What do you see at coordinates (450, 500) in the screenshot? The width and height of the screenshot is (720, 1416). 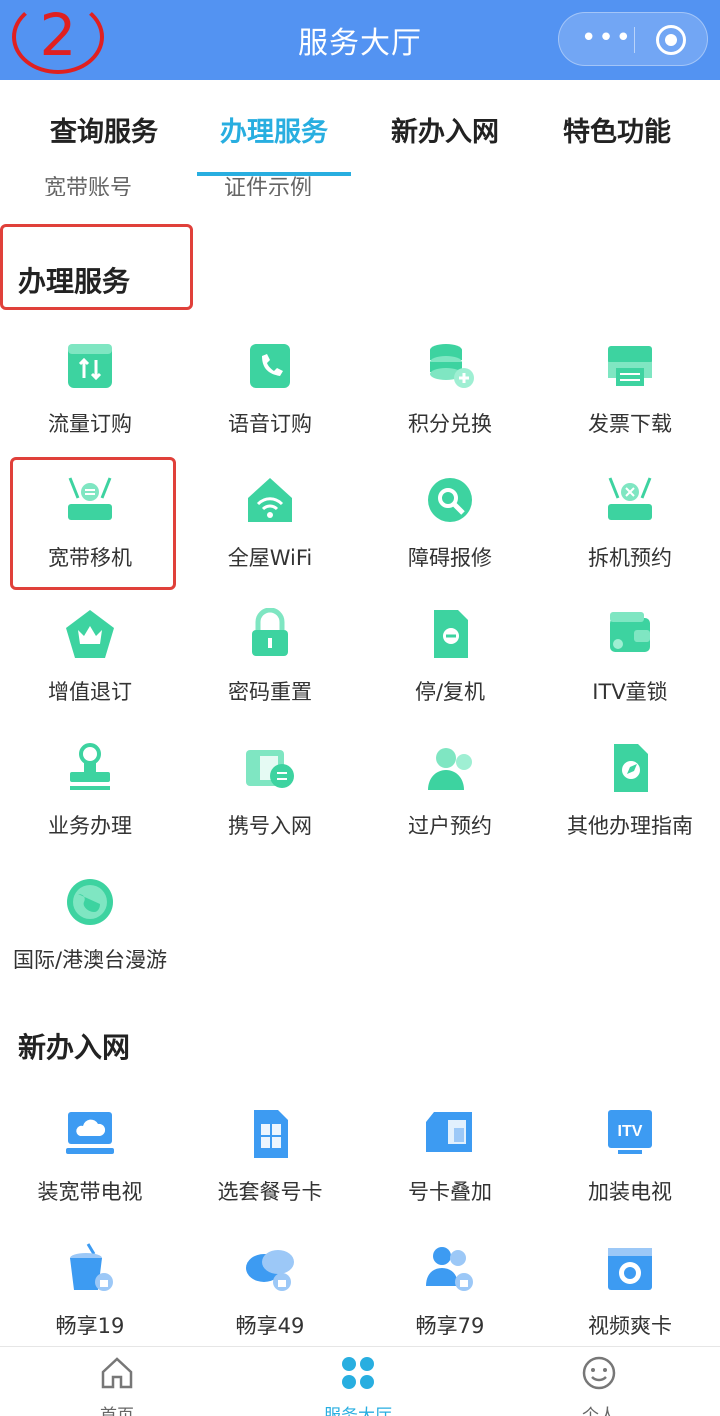 I see `repair-icon` at bounding box center [450, 500].